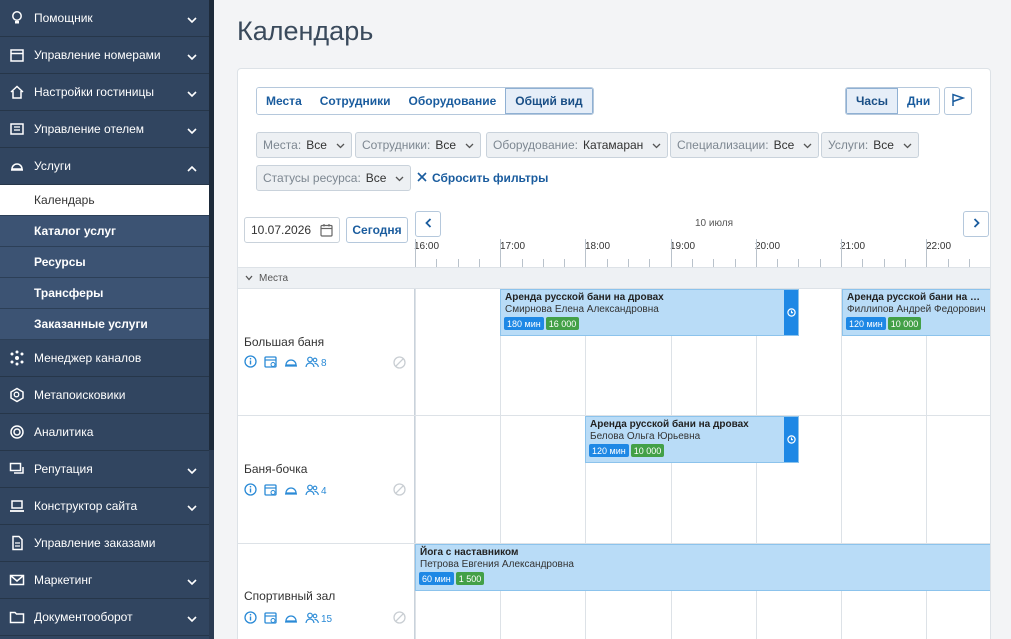 This screenshot has width=1011, height=639. I want to click on tab-equipment: Оборудование, so click(452, 101).